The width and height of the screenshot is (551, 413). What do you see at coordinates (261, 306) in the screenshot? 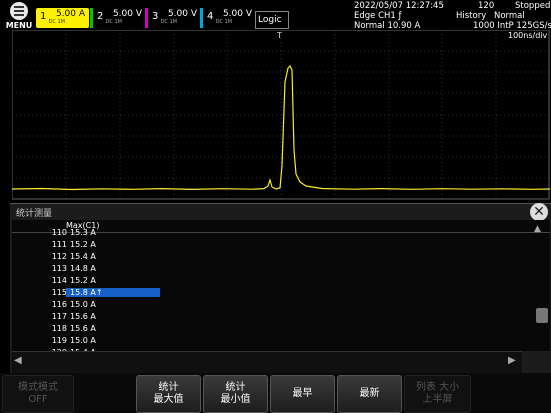
I see `table-row: 116 15.0 A` at bounding box center [261, 306].